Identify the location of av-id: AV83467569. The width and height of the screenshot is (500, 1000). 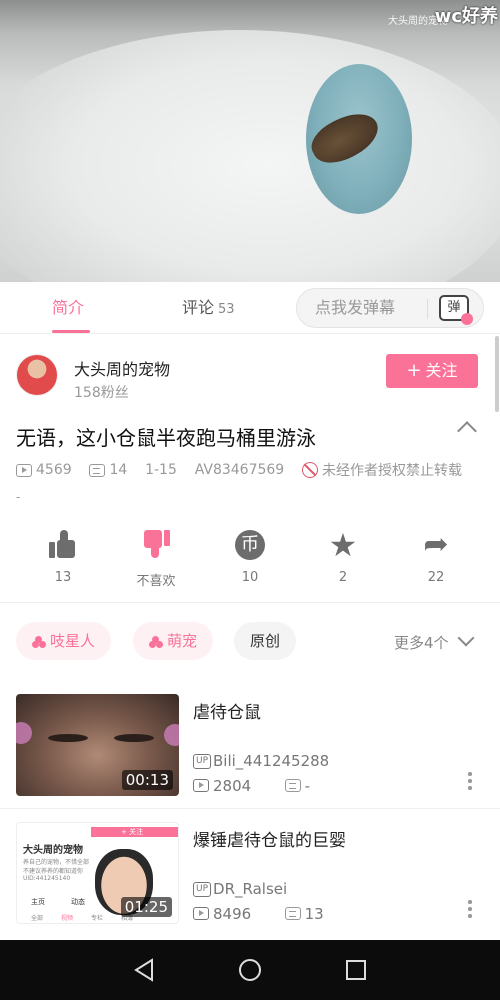
(239, 470).